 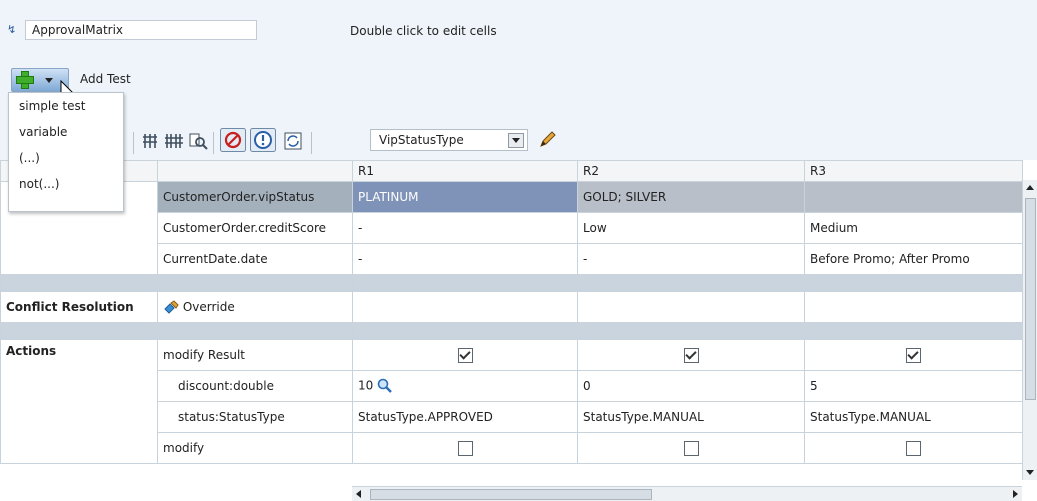 I want to click on bucketset-value: VipStatusType, so click(x=421, y=140).